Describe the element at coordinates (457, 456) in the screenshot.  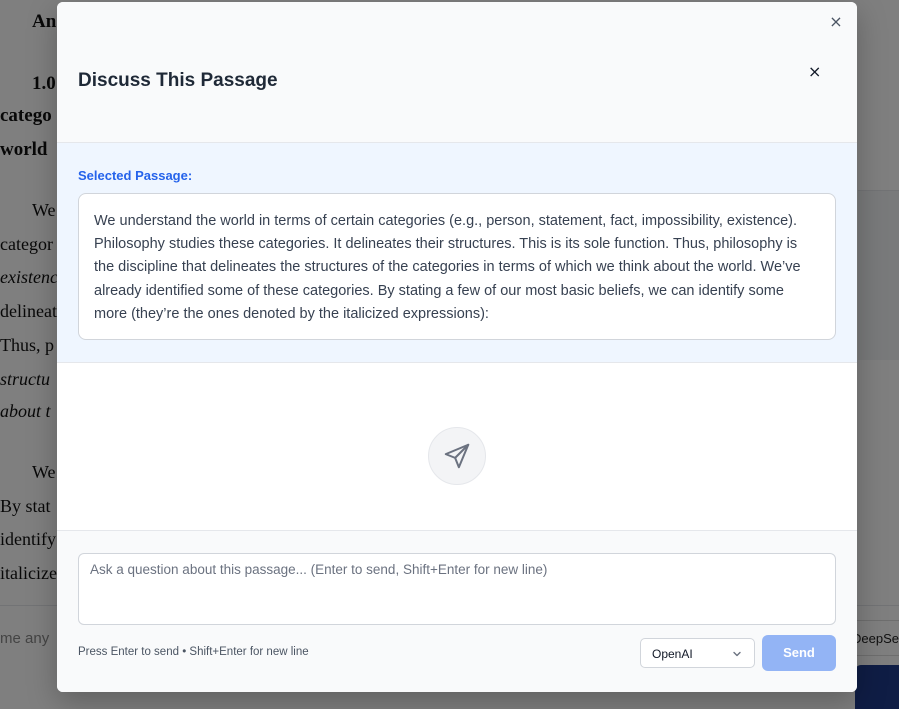
I see `send-icon` at that location.